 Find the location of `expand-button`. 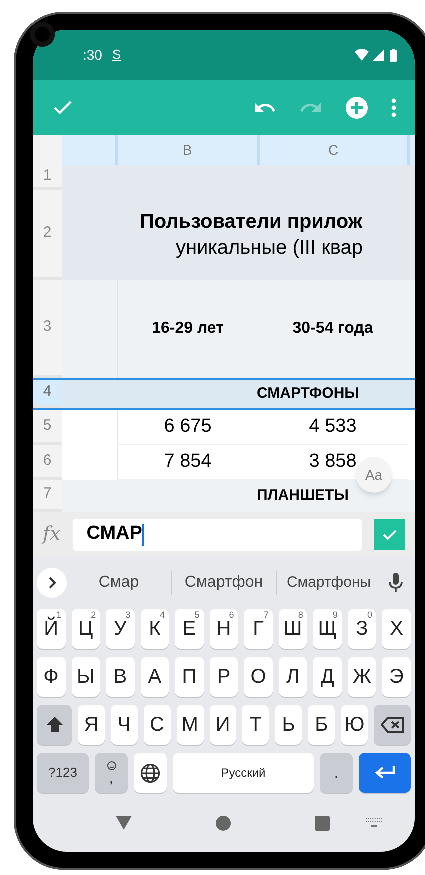

expand-button is located at coordinates (52, 583).